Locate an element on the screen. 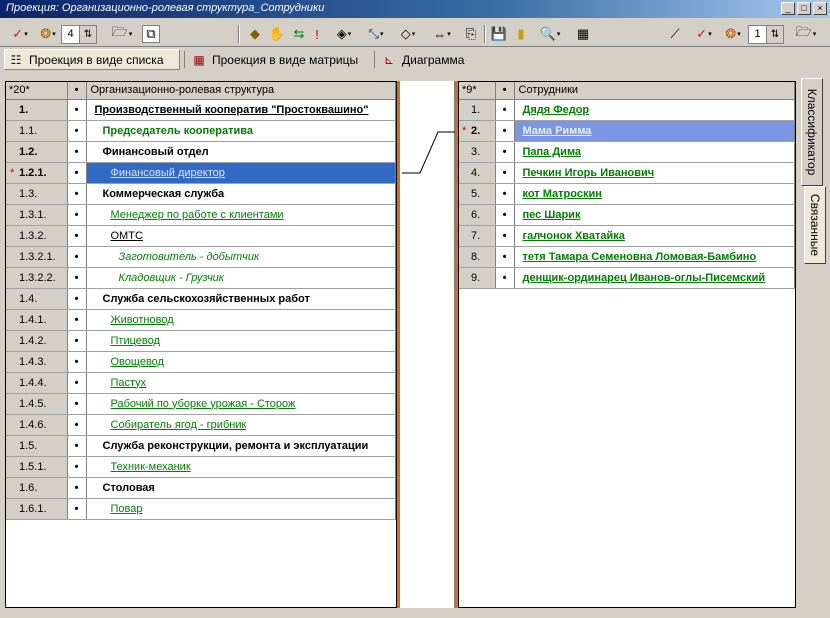  row-name-cell: Коммерческая служба is located at coordinates (241, 194).